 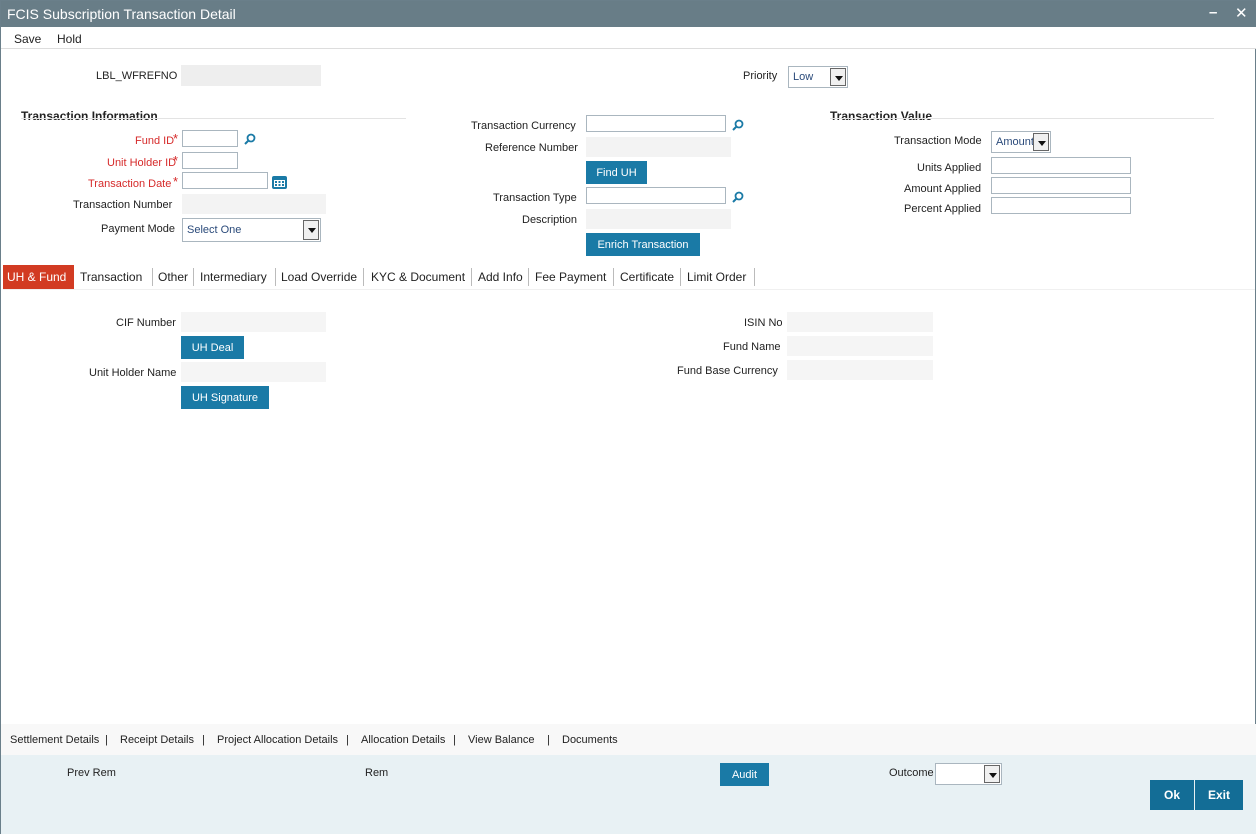 What do you see at coordinates (656, 195) in the screenshot?
I see `transaction-type-input` at bounding box center [656, 195].